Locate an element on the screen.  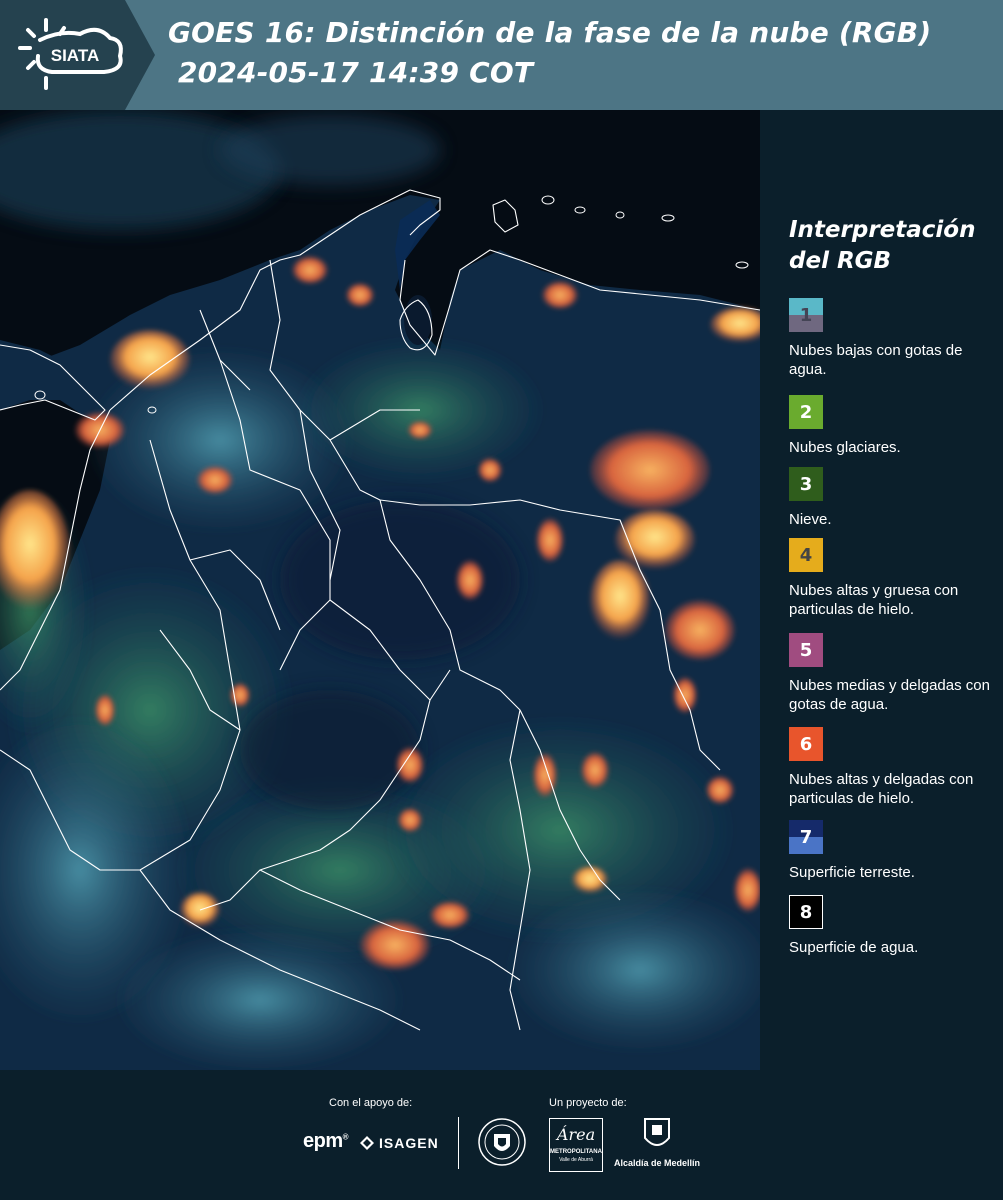
project-label: Un proyecto de: is located at coordinates (588, 1103).